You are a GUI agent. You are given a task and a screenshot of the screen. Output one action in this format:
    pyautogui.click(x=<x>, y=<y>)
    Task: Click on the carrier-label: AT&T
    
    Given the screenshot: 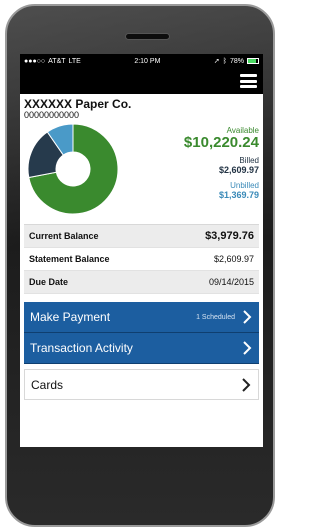 What is the action you would take?
    pyautogui.click(x=57, y=61)
    